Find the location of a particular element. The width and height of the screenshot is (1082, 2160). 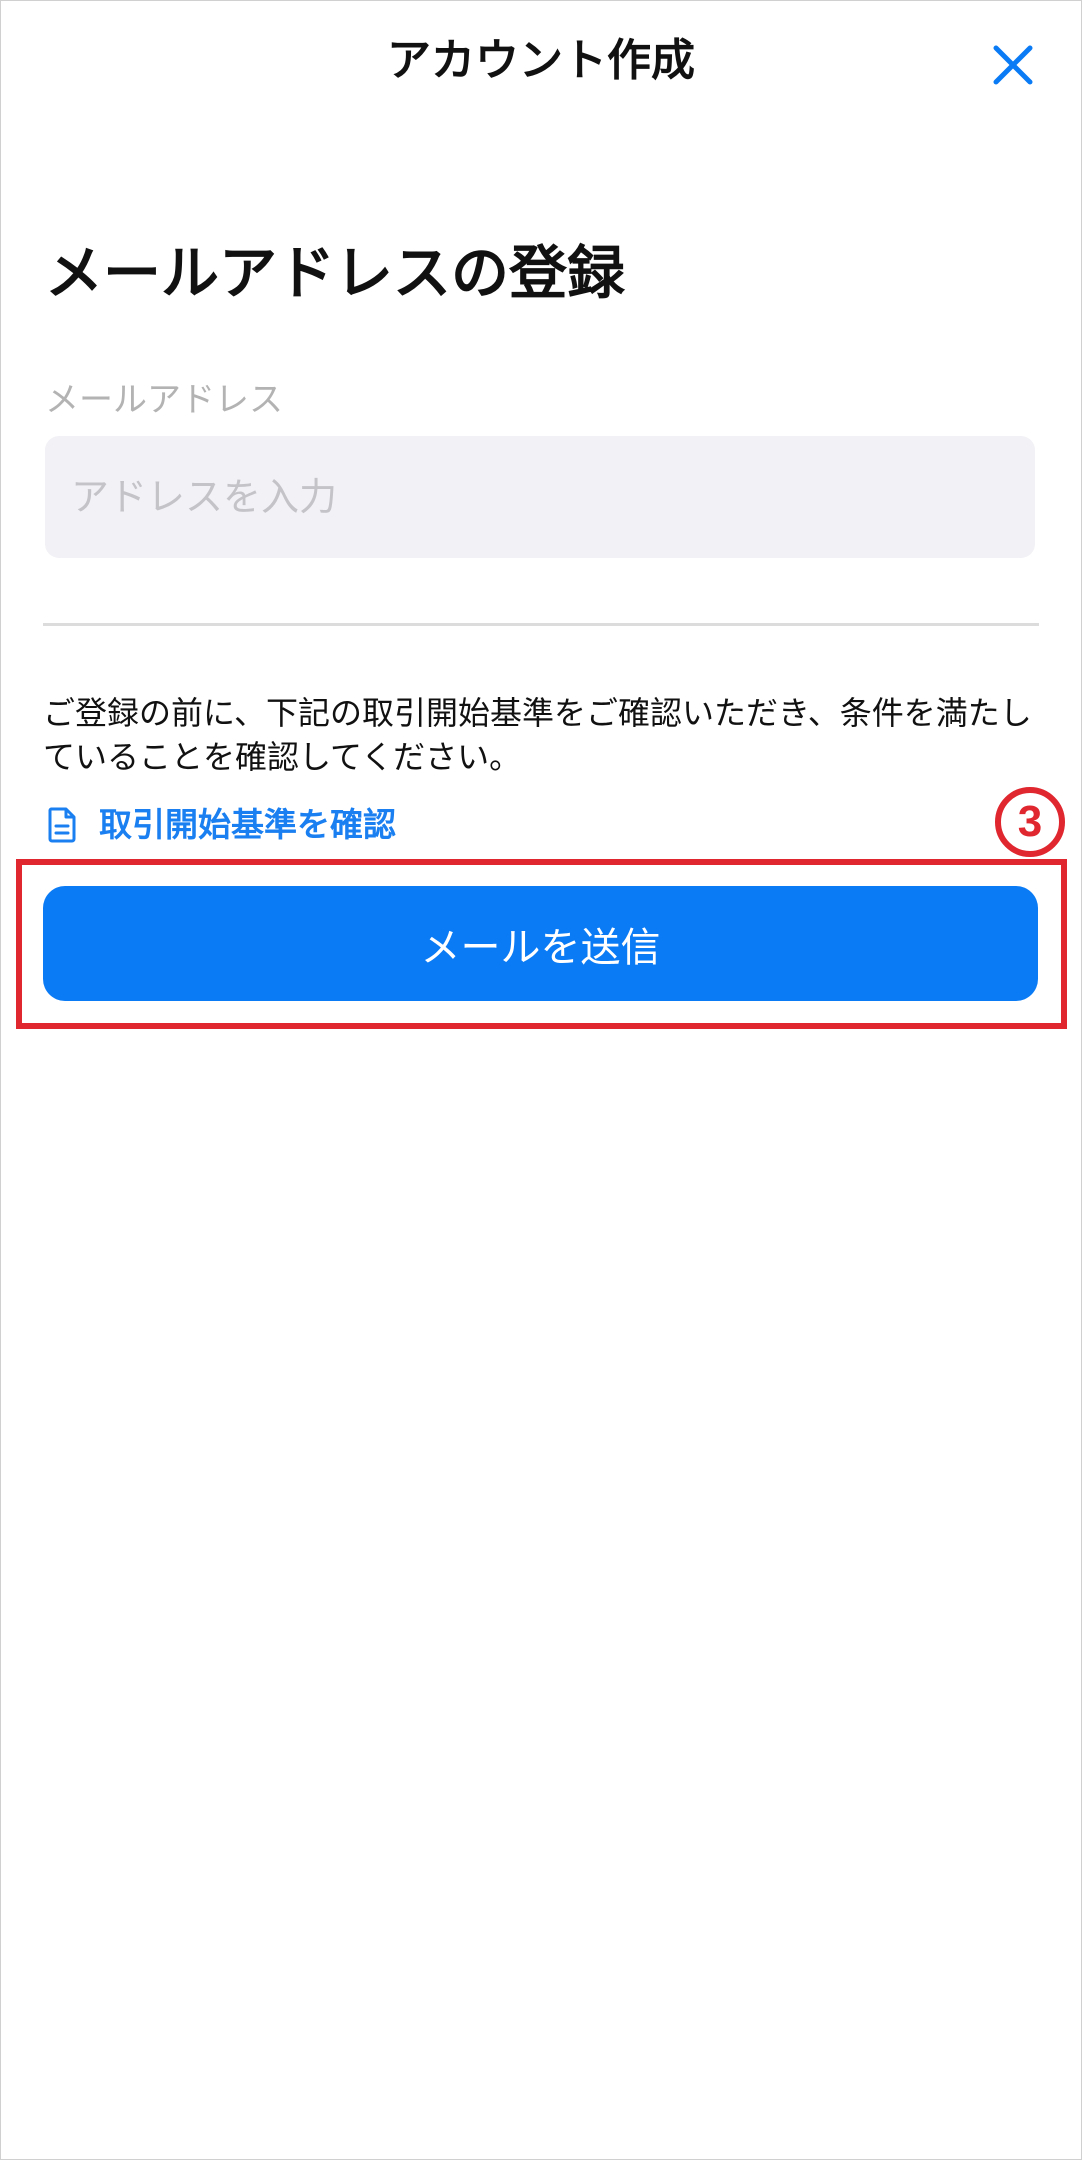

trading-criteria-link-label: 取引開始基準を確認 is located at coordinates (247, 824).